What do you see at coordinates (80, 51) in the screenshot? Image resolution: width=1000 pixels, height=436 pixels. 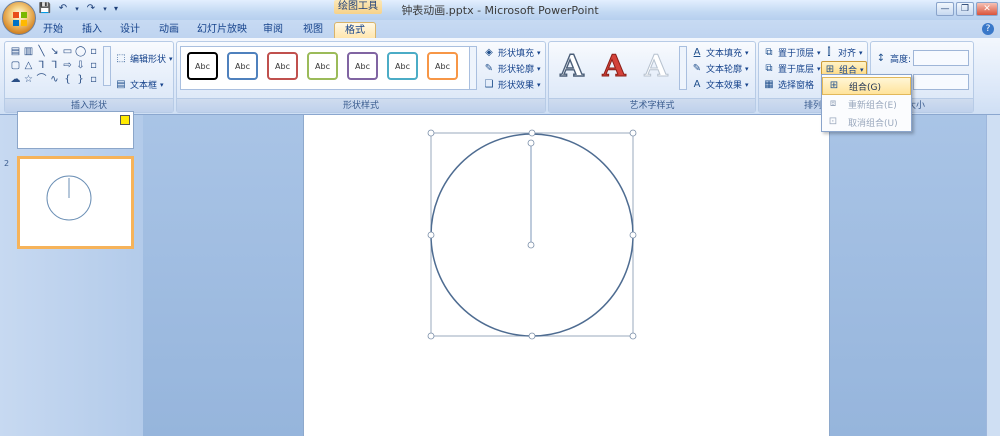 I see `oval-shape-icon: ◯` at bounding box center [80, 51].